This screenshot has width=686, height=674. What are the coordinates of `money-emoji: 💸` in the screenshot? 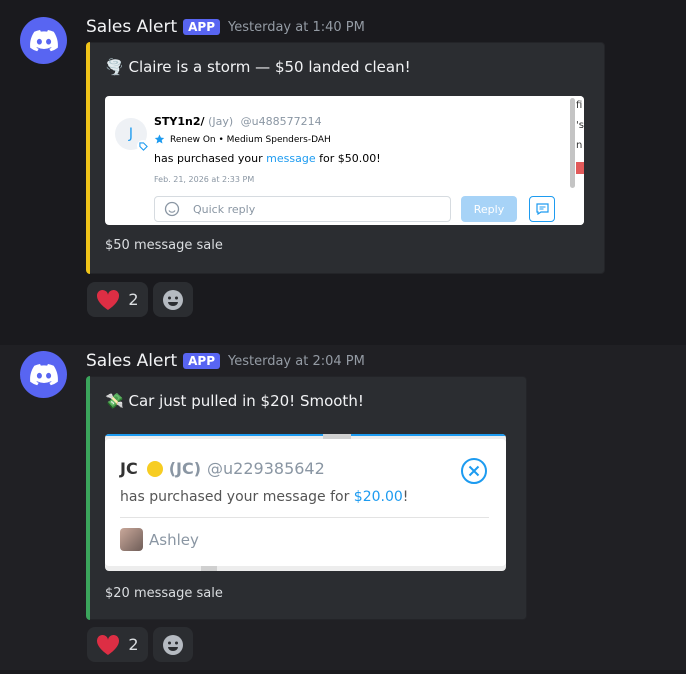 It's located at (114, 401).